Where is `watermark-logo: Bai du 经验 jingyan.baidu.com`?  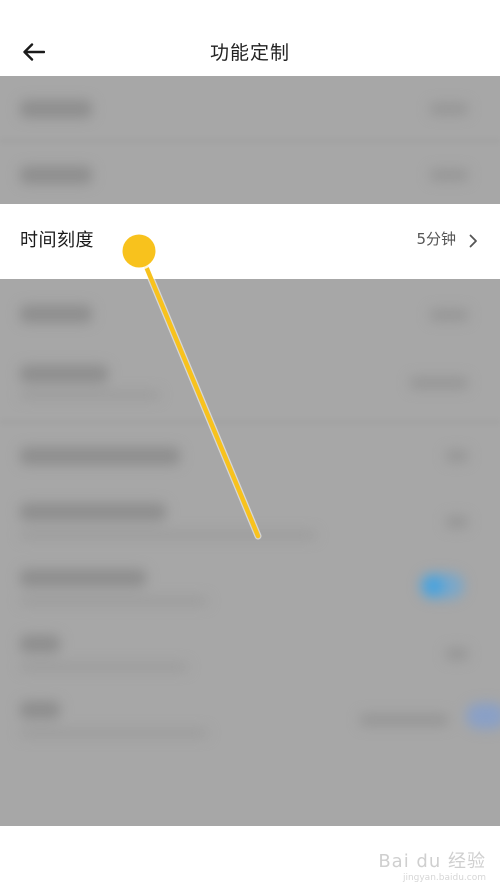
watermark-logo: Bai du 经验 jingyan.baidu.com is located at coordinates (432, 867).